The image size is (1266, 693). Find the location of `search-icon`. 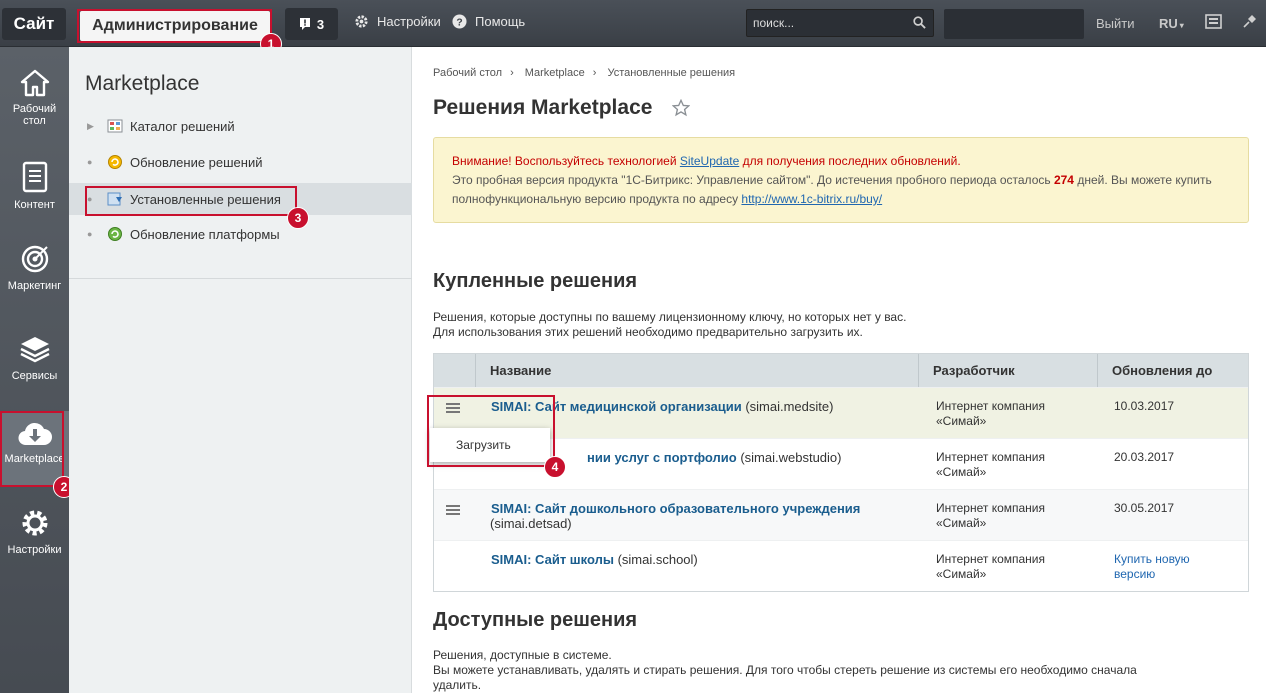

search-icon is located at coordinates (919, 22).